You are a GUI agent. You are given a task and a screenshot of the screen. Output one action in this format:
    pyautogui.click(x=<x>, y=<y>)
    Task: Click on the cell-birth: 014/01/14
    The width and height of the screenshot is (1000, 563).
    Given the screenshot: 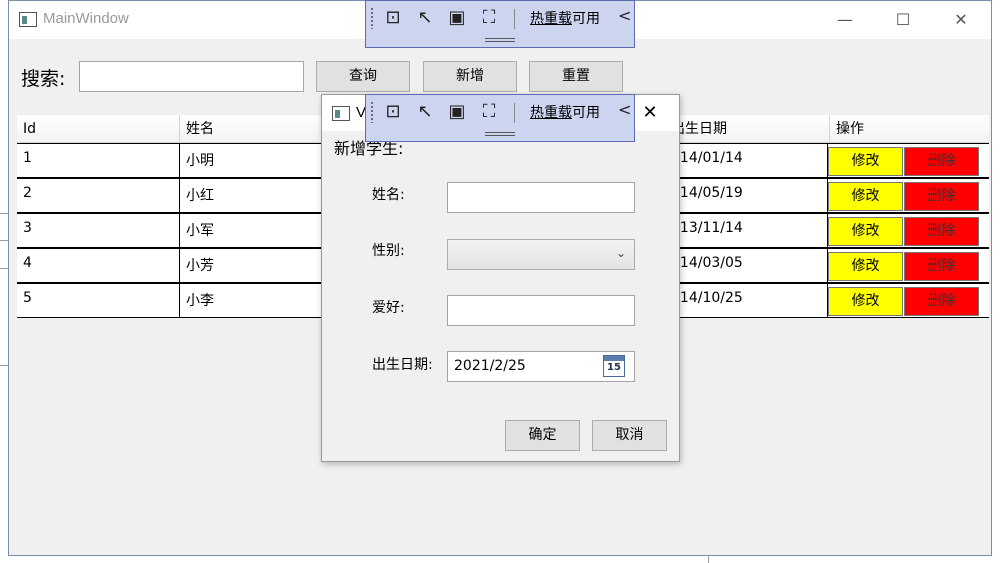 What is the action you would take?
    pyautogui.click(x=707, y=158)
    